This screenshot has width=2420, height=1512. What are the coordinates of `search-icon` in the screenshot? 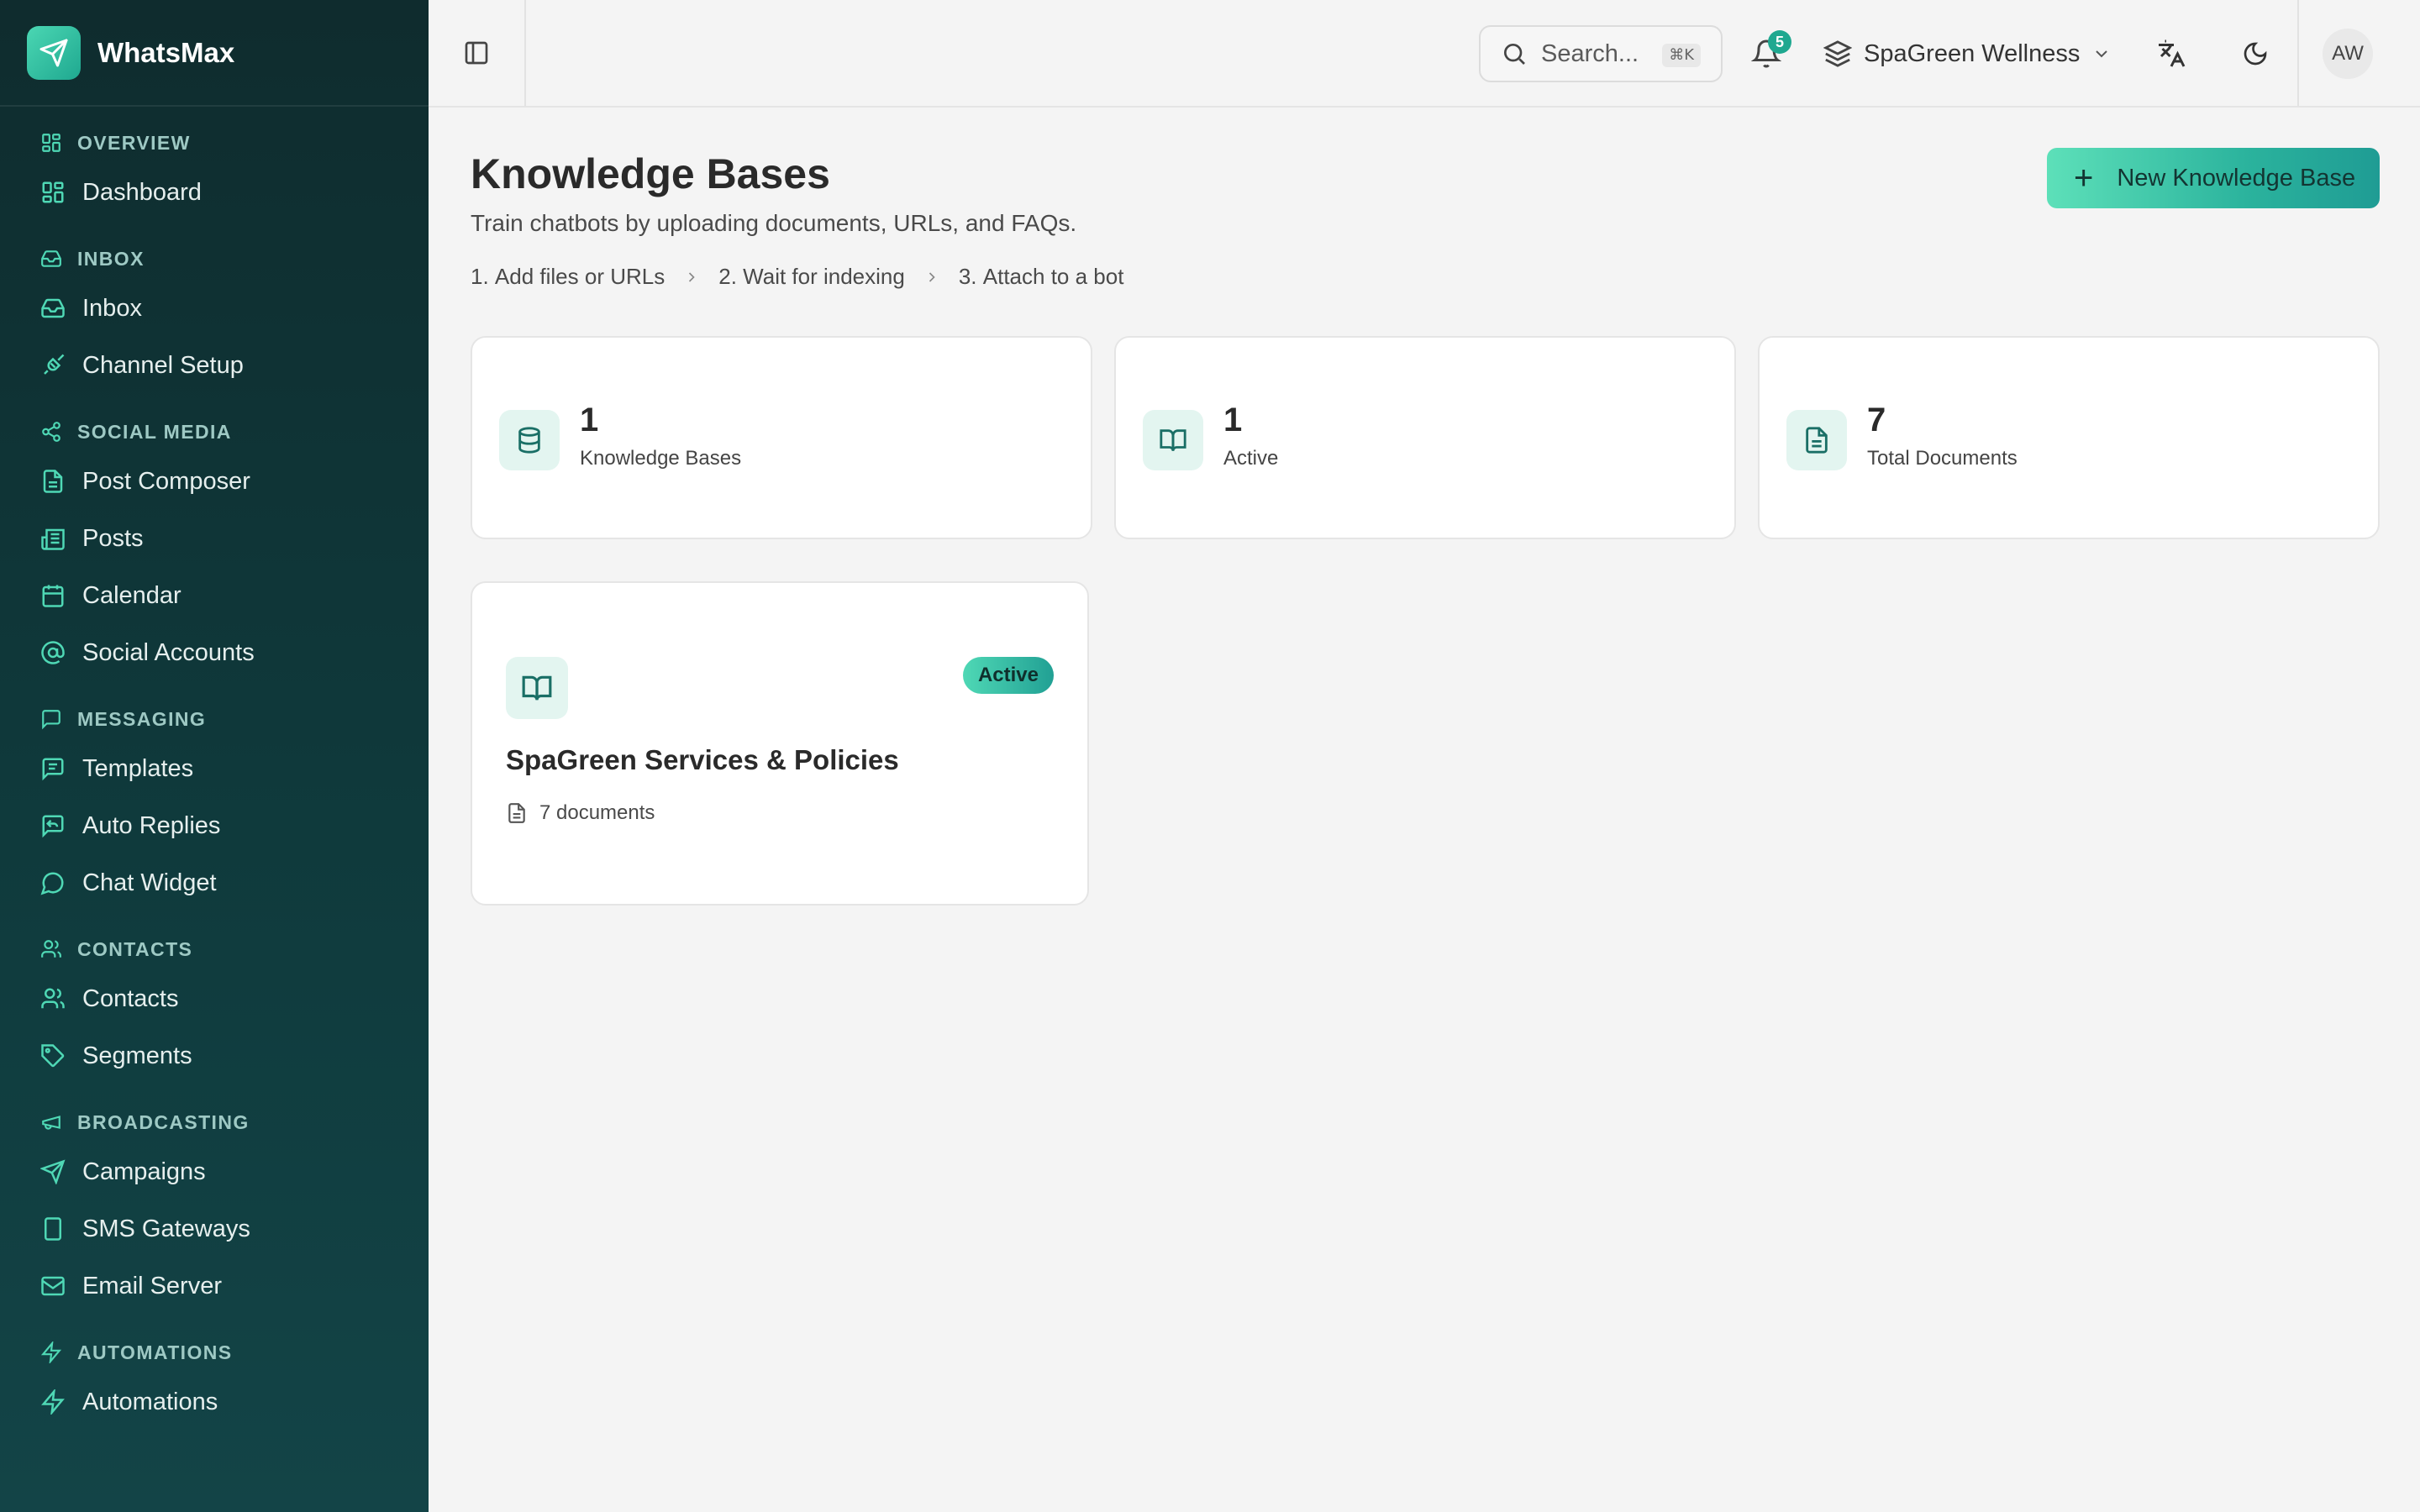 It's located at (1514, 54).